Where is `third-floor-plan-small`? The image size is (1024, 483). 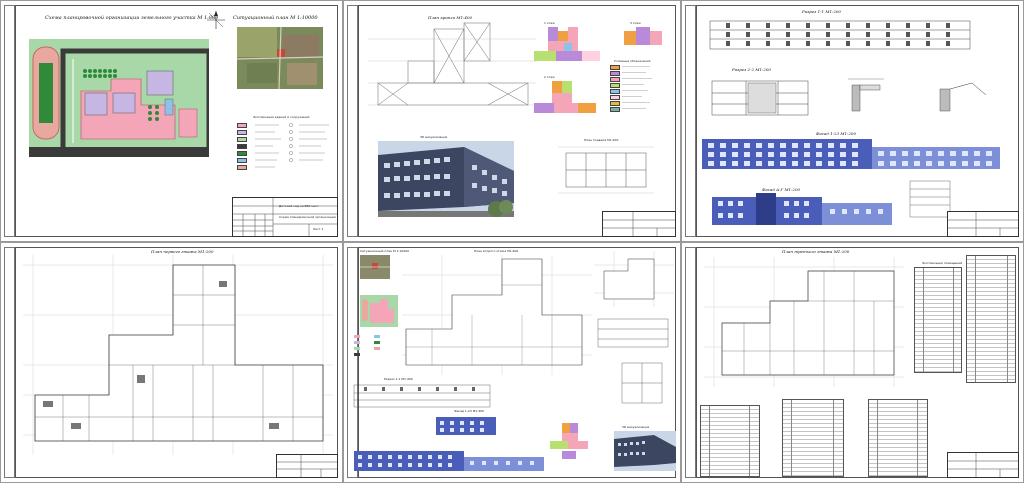 third-floor-plan-small is located at coordinates (634, 279).